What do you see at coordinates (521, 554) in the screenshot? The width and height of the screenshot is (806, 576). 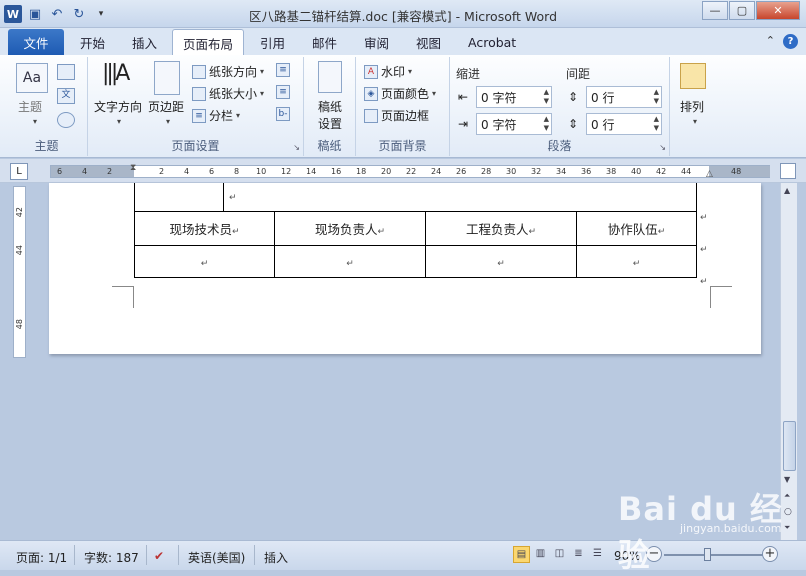 I see `print-layout-icon: ▤` at bounding box center [521, 554].